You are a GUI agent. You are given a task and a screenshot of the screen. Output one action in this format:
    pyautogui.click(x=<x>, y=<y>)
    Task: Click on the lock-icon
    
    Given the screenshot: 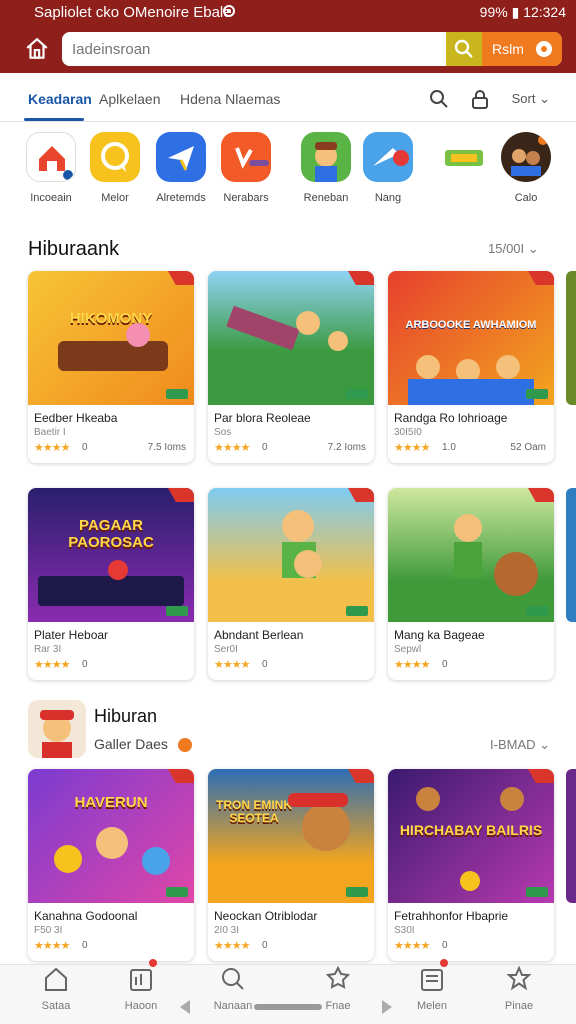 What is the action you would take?
    pyautogui.click(x=480, y=99)
    